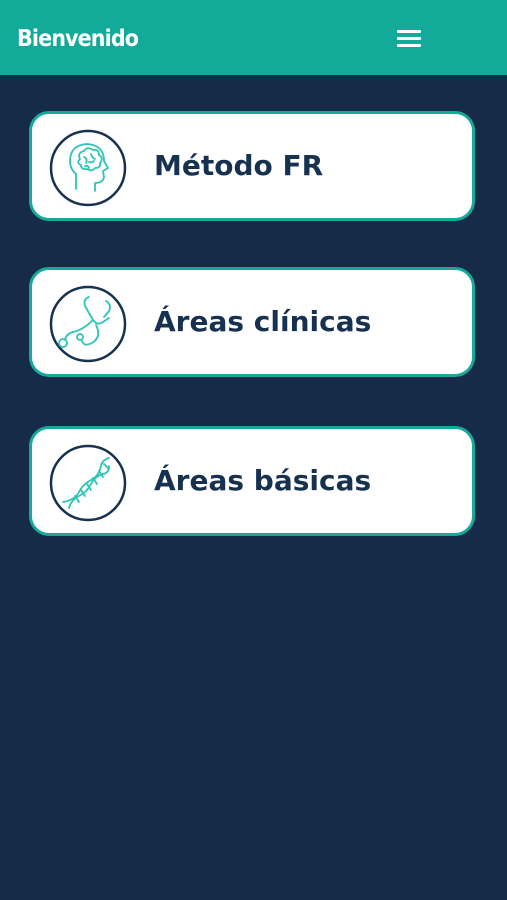  Describe the element at coordinates (88, 324) in the screenshot. I see `stethoscope-icon` at that location.